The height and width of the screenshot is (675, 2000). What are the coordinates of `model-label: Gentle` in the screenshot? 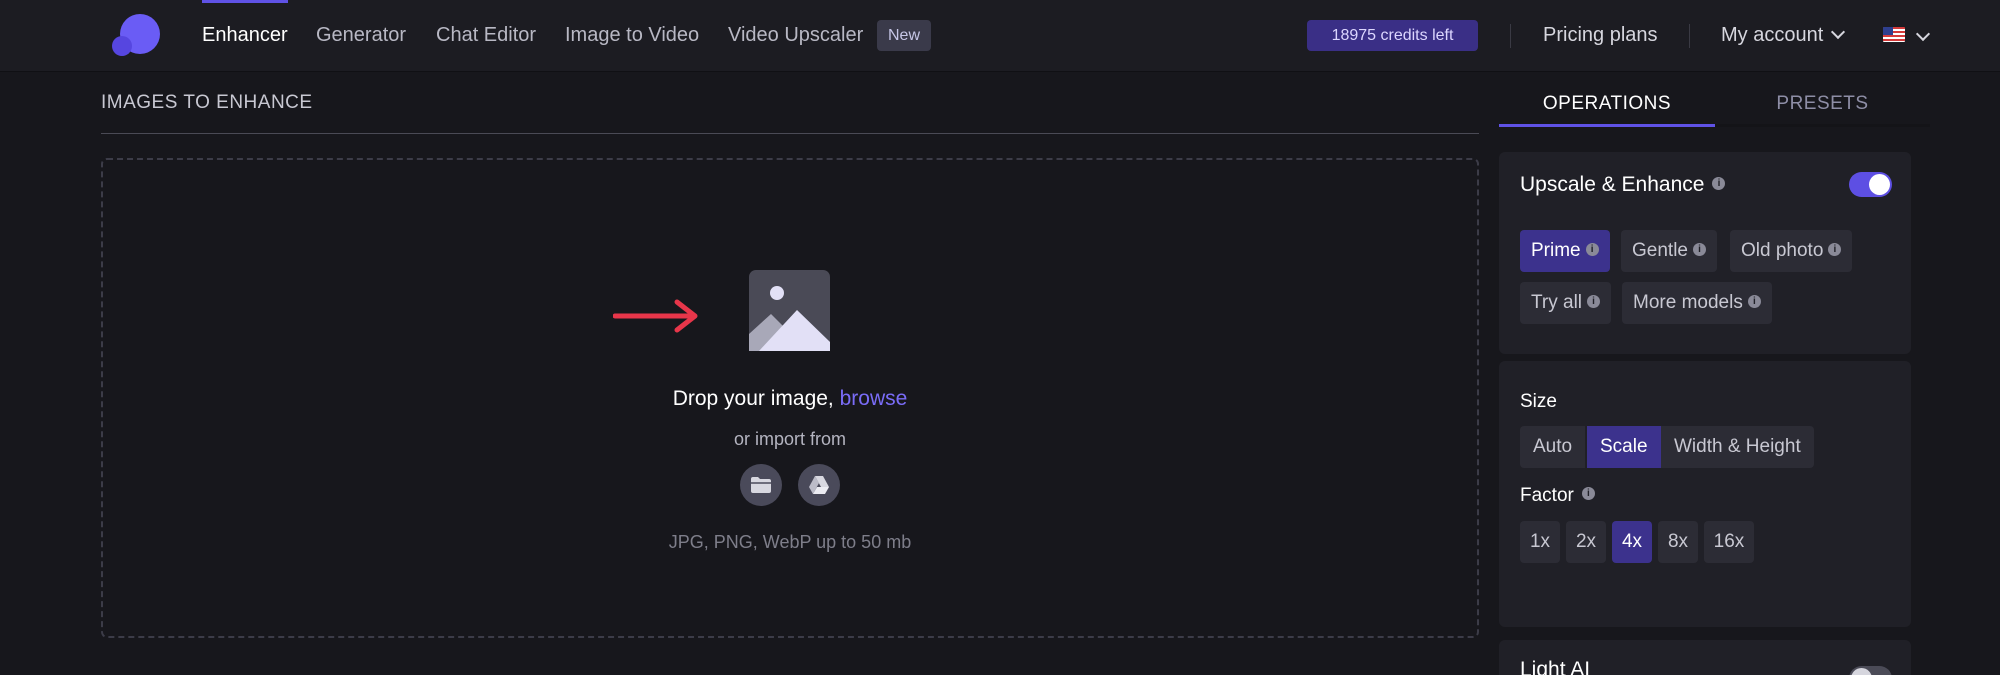 It's located at (1660, 250).